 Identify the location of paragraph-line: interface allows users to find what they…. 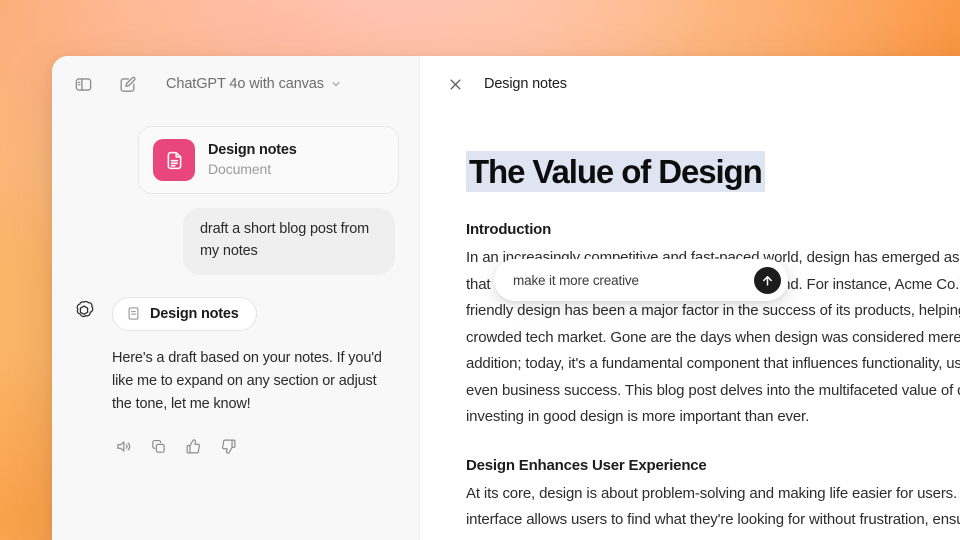
(713, 520).